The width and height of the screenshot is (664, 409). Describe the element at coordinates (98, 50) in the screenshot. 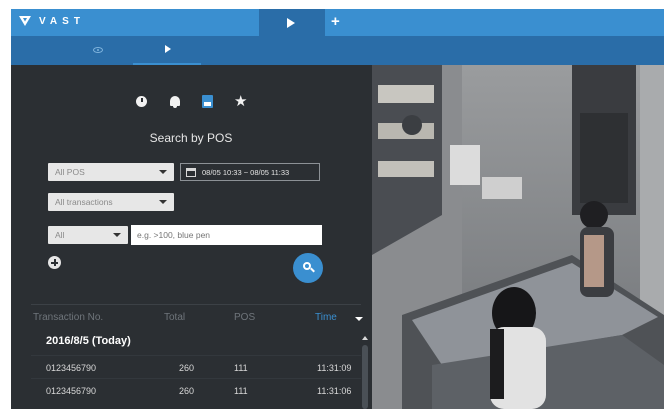

I see `eye-icon` at that location.